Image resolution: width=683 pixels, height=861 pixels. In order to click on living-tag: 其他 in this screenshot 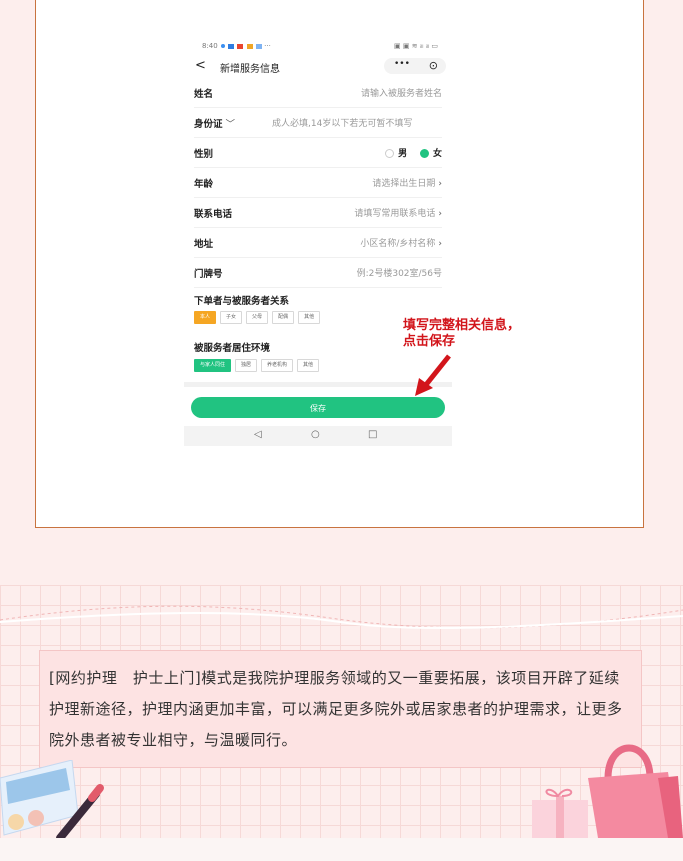, I will do `click(308, 365)`.